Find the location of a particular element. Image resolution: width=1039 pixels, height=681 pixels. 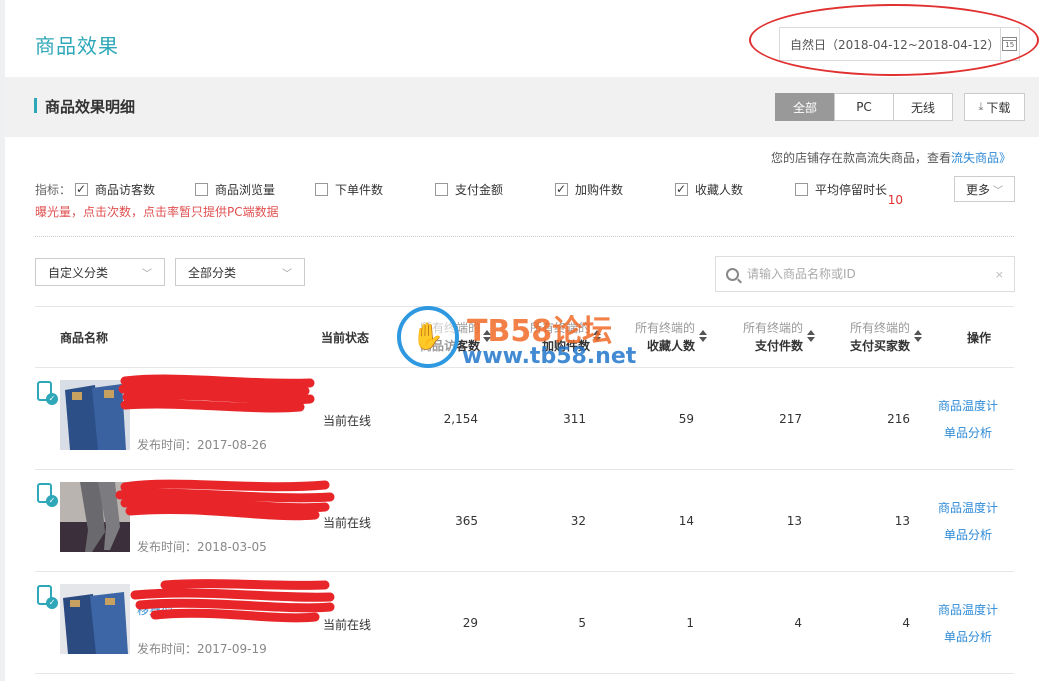

product-status: 当前在线 is located at coordinates (347, 421).